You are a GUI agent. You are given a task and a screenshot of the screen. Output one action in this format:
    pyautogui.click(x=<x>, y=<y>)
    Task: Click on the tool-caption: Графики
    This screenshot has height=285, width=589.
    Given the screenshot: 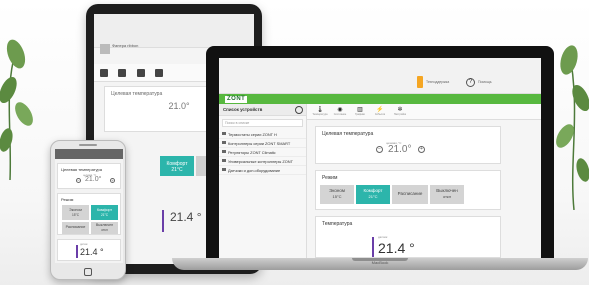 What is the action you would take?
    pyautogui.click(x=360, y=114)
    